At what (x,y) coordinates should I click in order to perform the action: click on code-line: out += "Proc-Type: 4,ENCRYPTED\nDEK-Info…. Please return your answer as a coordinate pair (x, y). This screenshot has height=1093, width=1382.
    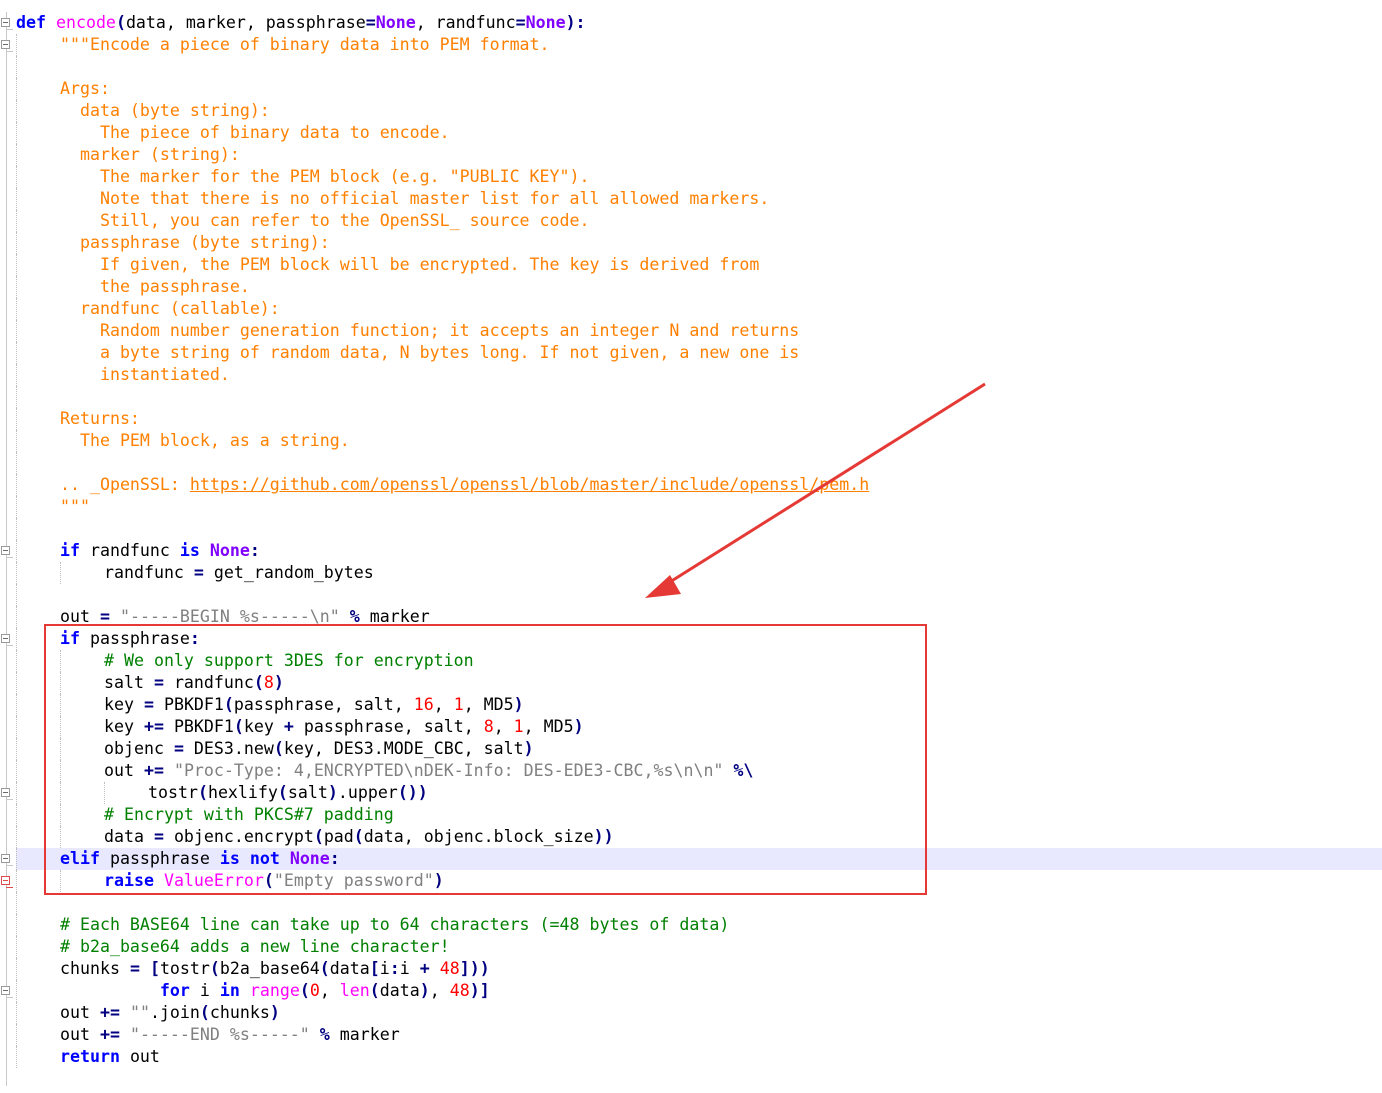
    Looking at the image, I should click on (699, 771).